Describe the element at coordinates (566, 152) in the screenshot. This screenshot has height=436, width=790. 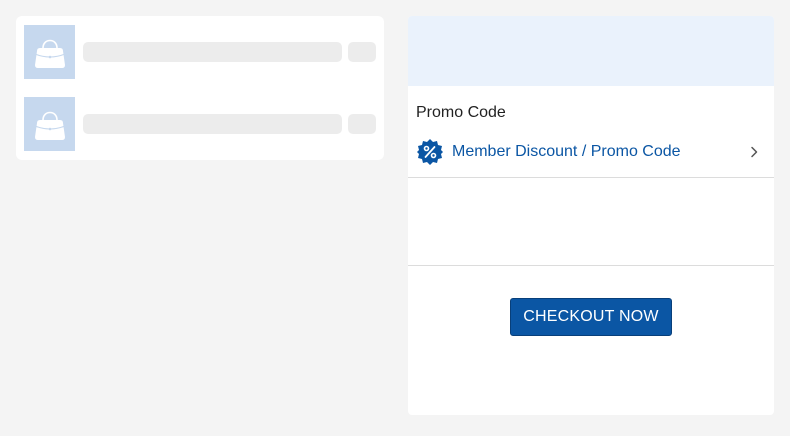
I see `promo-link-label: Member Discount / Promo Code` at that location.